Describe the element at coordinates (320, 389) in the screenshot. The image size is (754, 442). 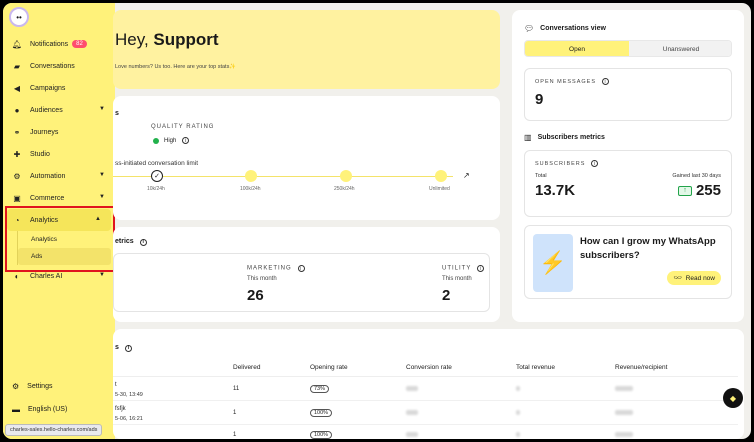
I see `opening-rate-value: 73%` at that location.